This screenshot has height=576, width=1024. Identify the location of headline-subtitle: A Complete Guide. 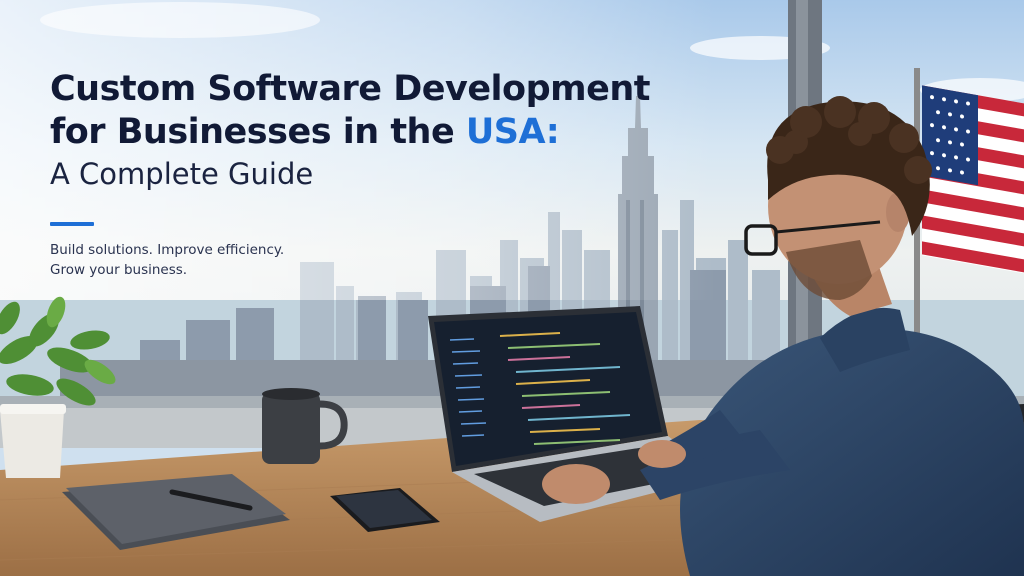
(182, 174).